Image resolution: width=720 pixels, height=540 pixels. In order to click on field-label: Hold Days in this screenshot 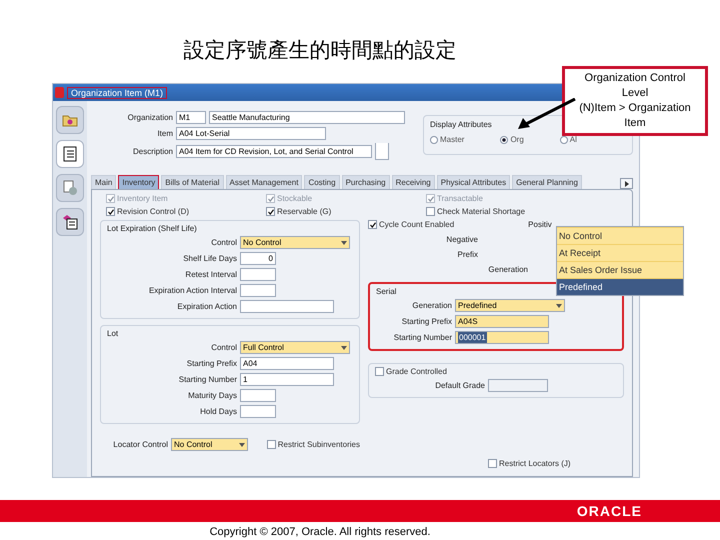, I will do `click(218, 411)`.